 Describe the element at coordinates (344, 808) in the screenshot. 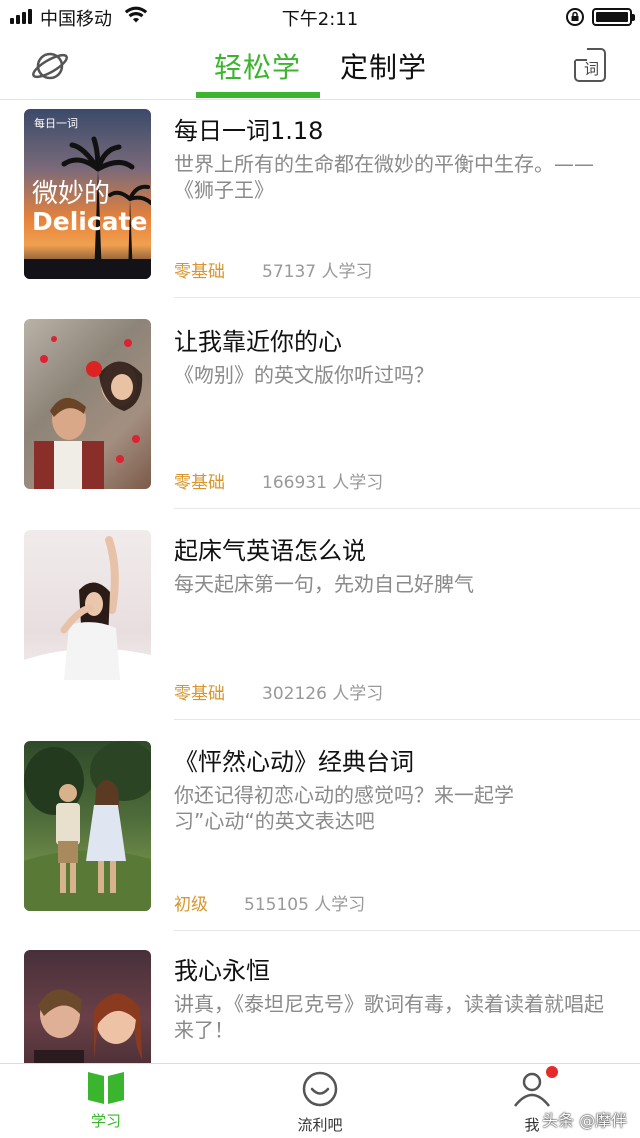

I see `lesson-description: 你还记得初恋心动的感觉吗？来一起学习”心动“的英文表达吧` at that location.